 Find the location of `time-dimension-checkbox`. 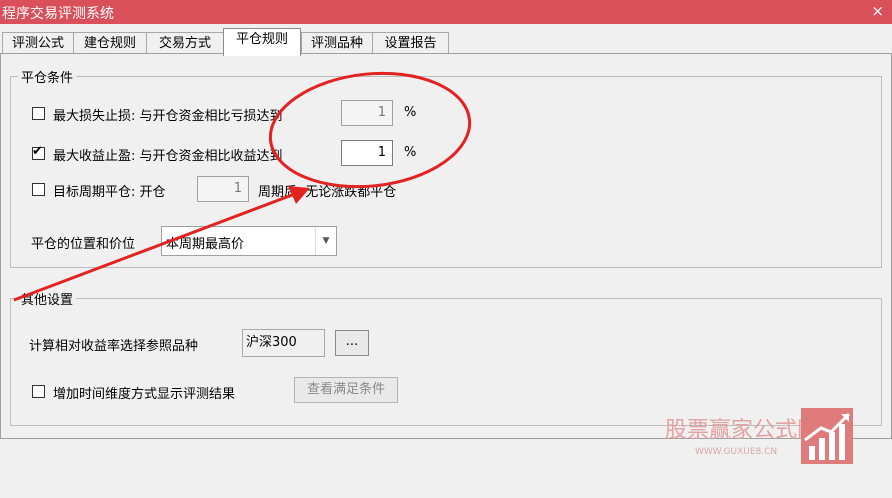

time-dimension-checkbox is located at coordinates (38, 391).